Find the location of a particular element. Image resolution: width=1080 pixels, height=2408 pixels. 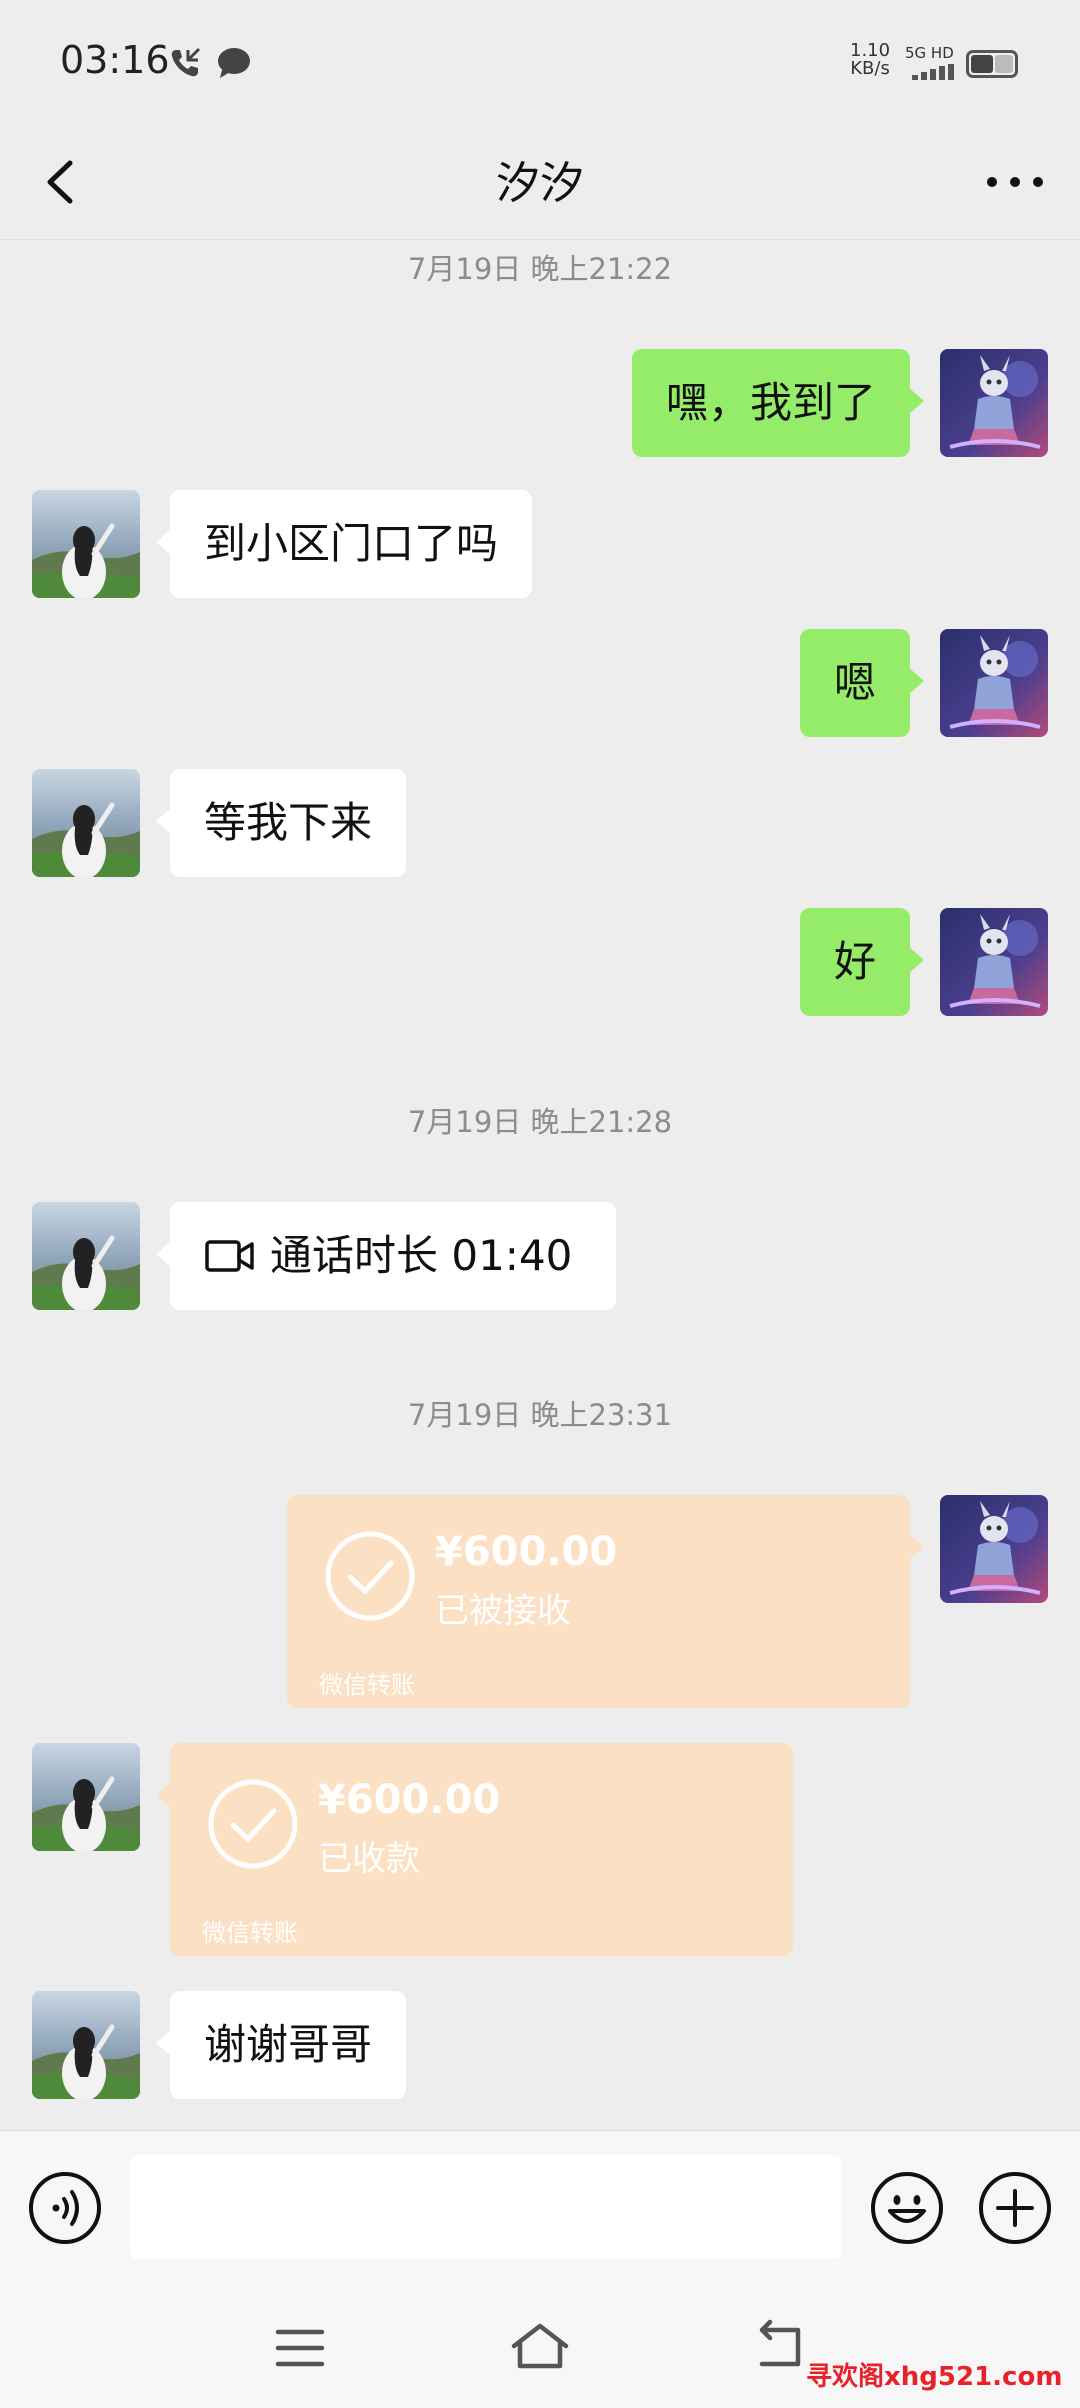

transfer-status: 已被接收 is located at coordinates (503, 1611).